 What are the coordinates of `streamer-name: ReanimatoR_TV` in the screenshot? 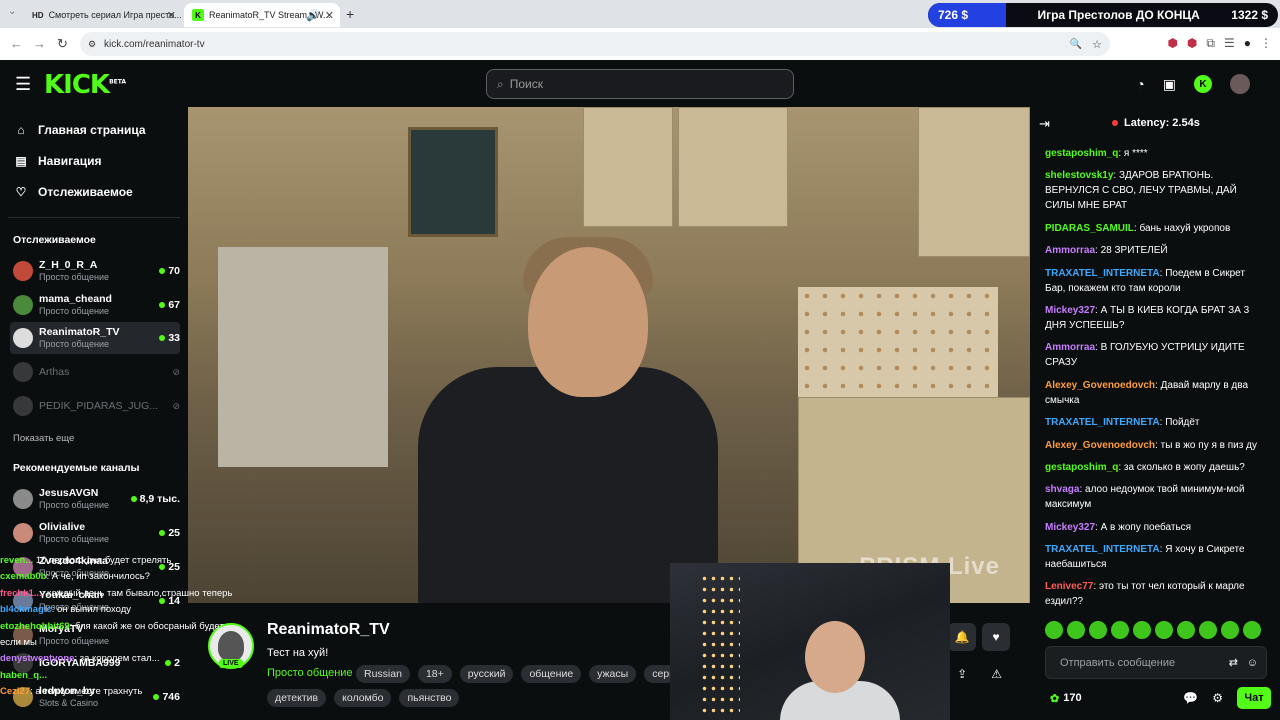 It's located at (328, 630).